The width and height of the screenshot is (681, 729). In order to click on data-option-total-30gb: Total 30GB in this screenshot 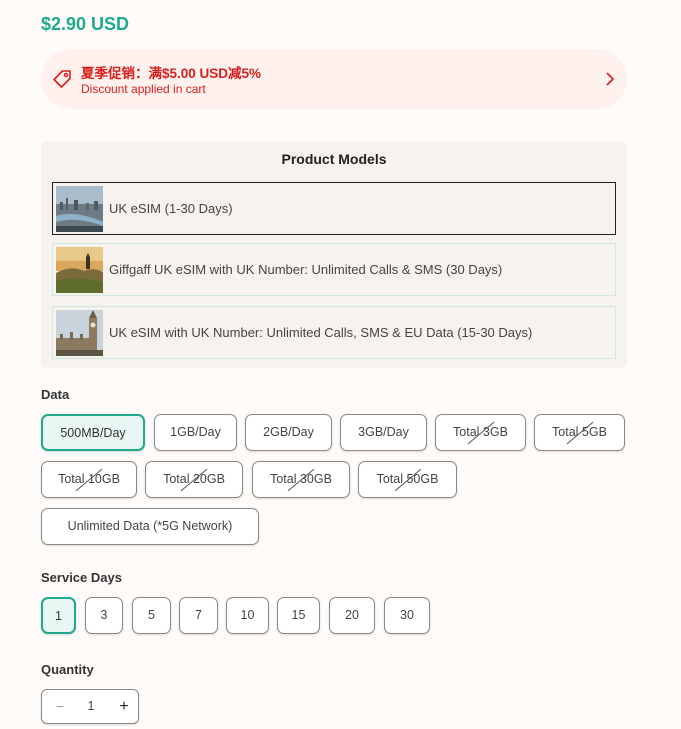, I will do `click(301, 479)`.